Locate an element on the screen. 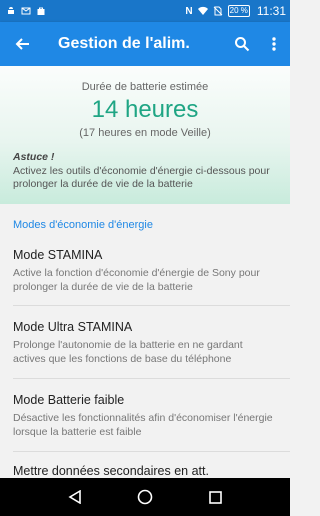 The width and height of the screenshot is (320, 516). standby-estimate: (17 heures en mode Veille) is located at coordinates (145, 133).